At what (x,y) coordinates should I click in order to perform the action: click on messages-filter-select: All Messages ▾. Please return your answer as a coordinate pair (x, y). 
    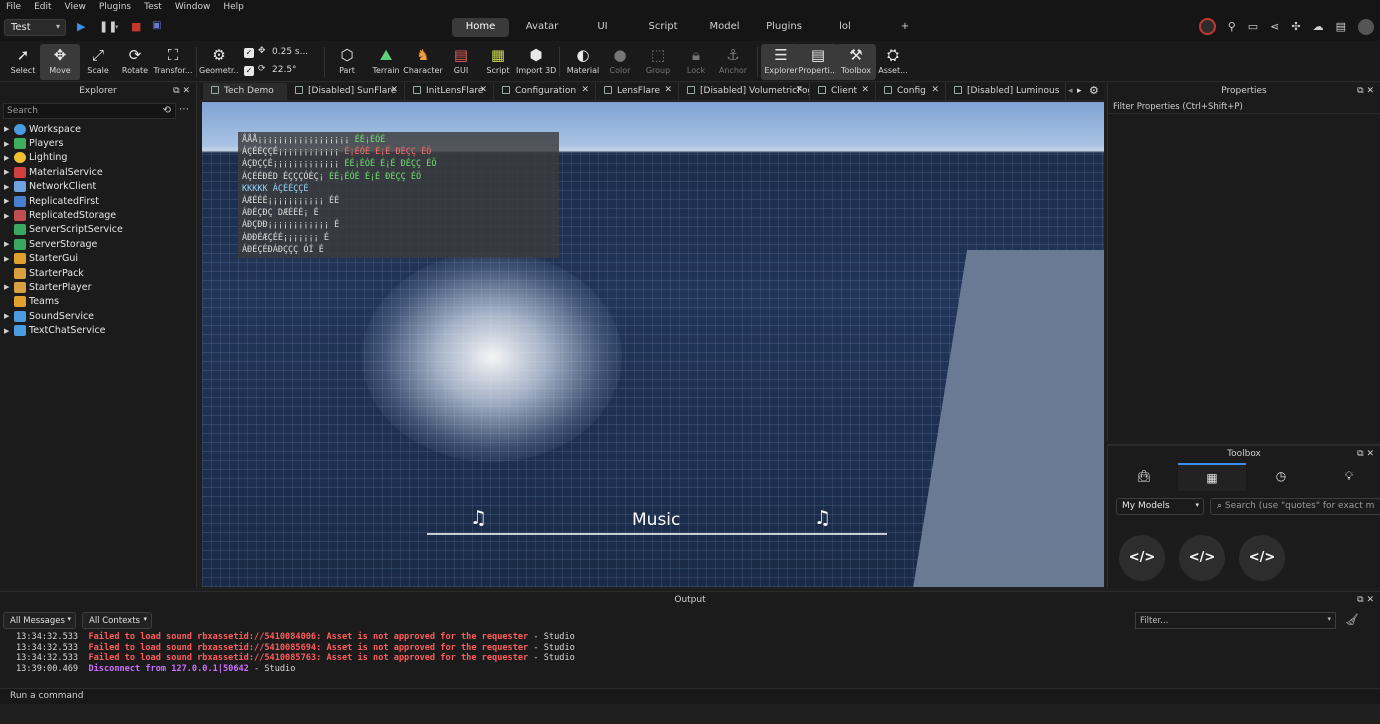
    Looking at the image, I should click on (39, 620).